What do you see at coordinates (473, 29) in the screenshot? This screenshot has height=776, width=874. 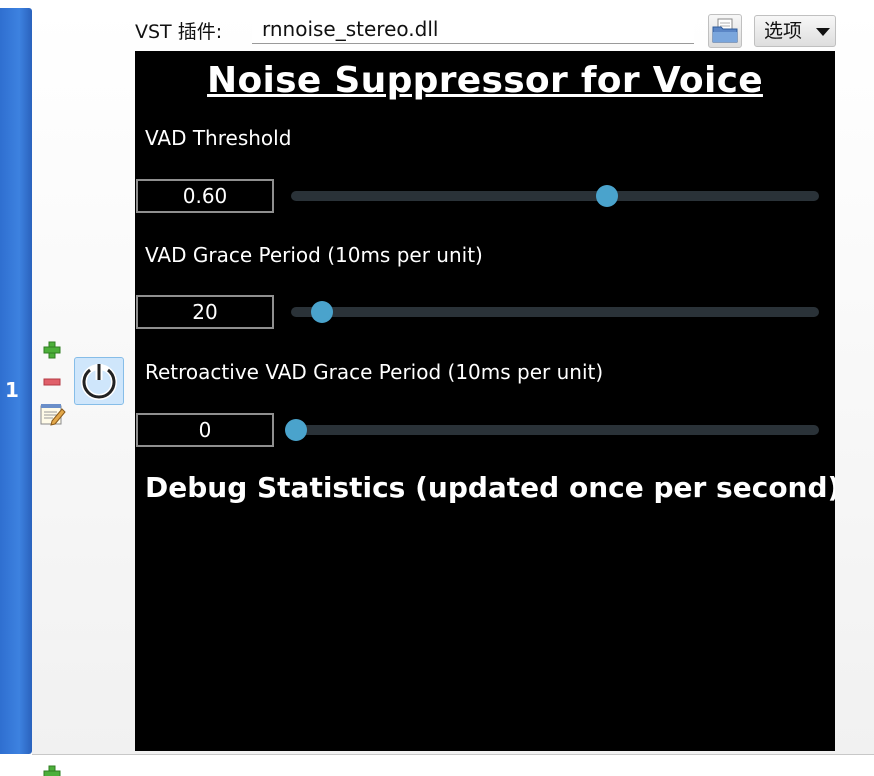 I see `vst-dll-field` at bounding box center [473, 29].